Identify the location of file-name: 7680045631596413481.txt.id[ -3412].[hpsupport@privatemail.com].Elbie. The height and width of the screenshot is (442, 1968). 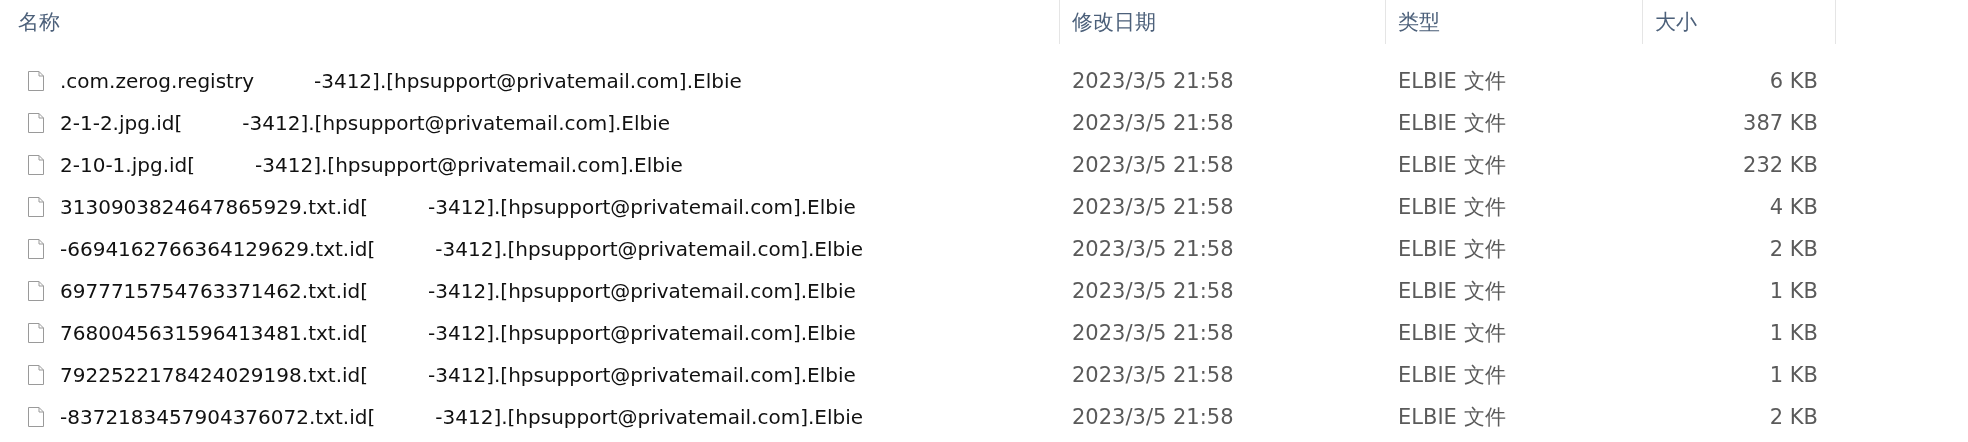
(458, 333).